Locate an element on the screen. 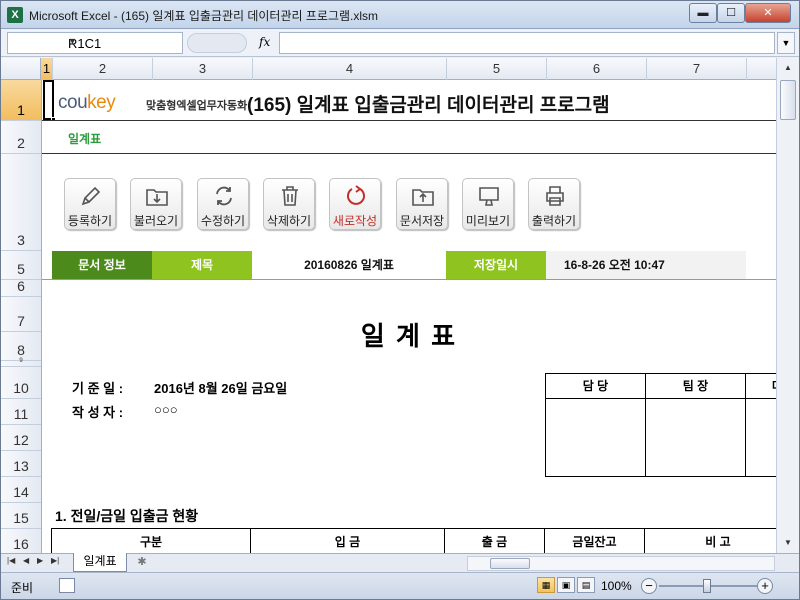  insert-function-button: fx is located at coordinates (264, 42).